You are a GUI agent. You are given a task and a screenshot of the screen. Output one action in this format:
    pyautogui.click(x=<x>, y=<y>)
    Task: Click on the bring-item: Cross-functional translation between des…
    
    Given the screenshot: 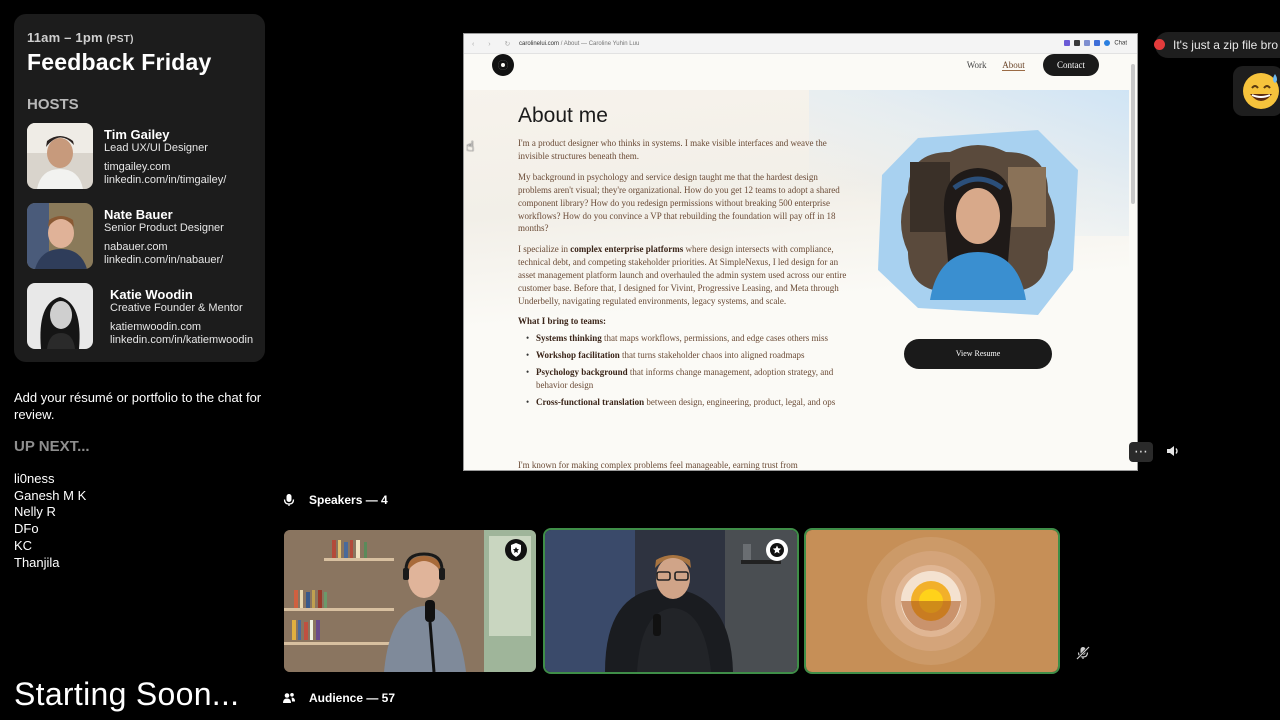 What is the action you would take?
    pyautogui.click(x=688, y=402)
    